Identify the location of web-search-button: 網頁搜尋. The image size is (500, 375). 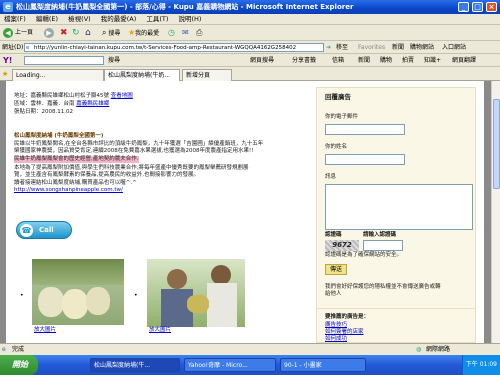
(262, 60).